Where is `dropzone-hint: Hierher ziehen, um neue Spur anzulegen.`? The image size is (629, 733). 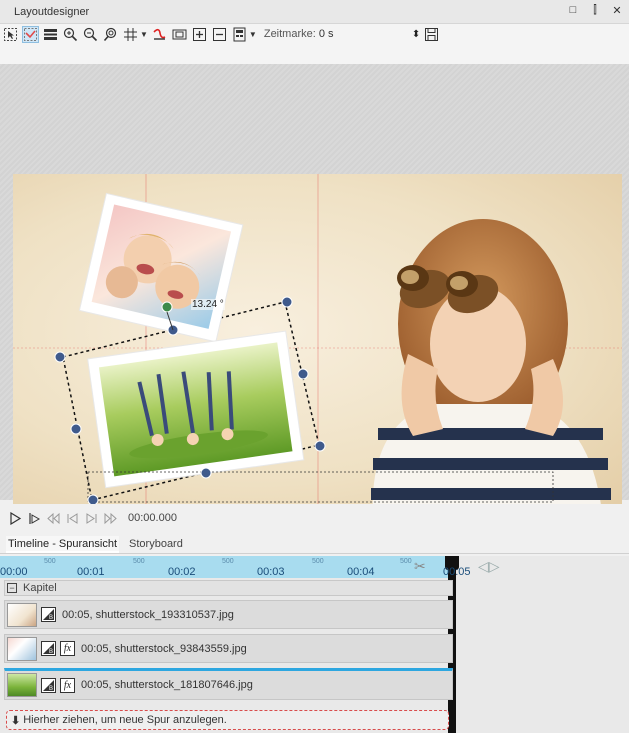 dropzone-hint: Hierher ziehen, um neue Spur anzulegen. is located at coordinates (125, 720).